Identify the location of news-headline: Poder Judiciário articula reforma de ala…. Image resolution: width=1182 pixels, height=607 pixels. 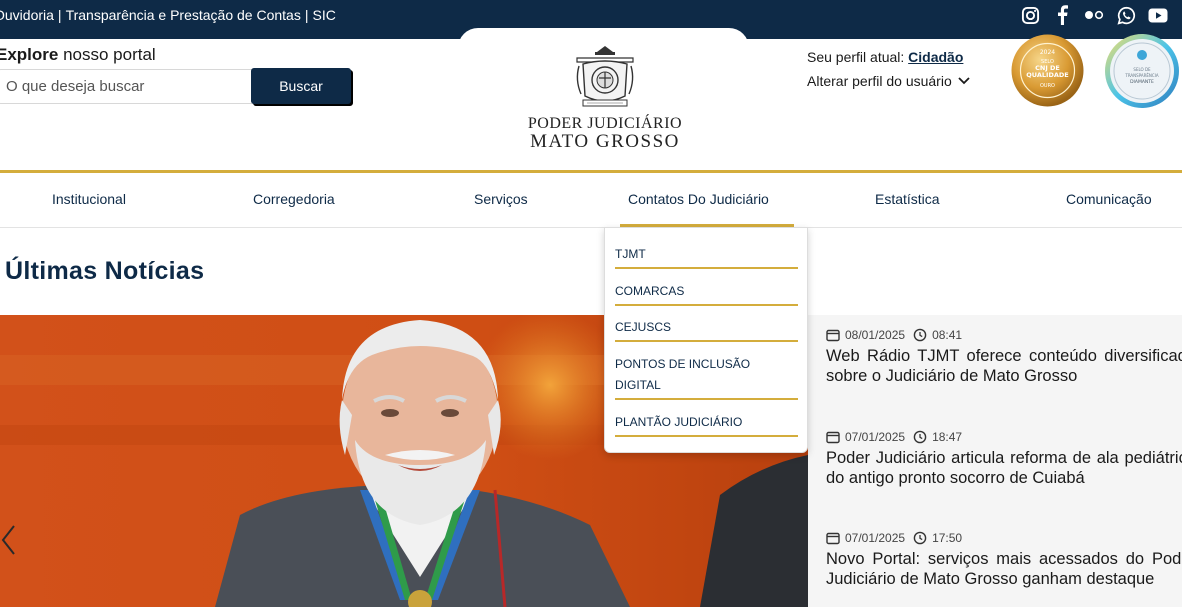
(1004, 468).